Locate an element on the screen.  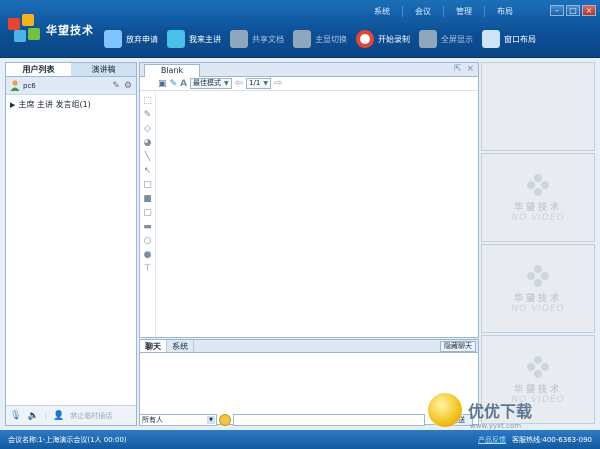
present-label: 我来主讲 is located at coordinates (205, 39).